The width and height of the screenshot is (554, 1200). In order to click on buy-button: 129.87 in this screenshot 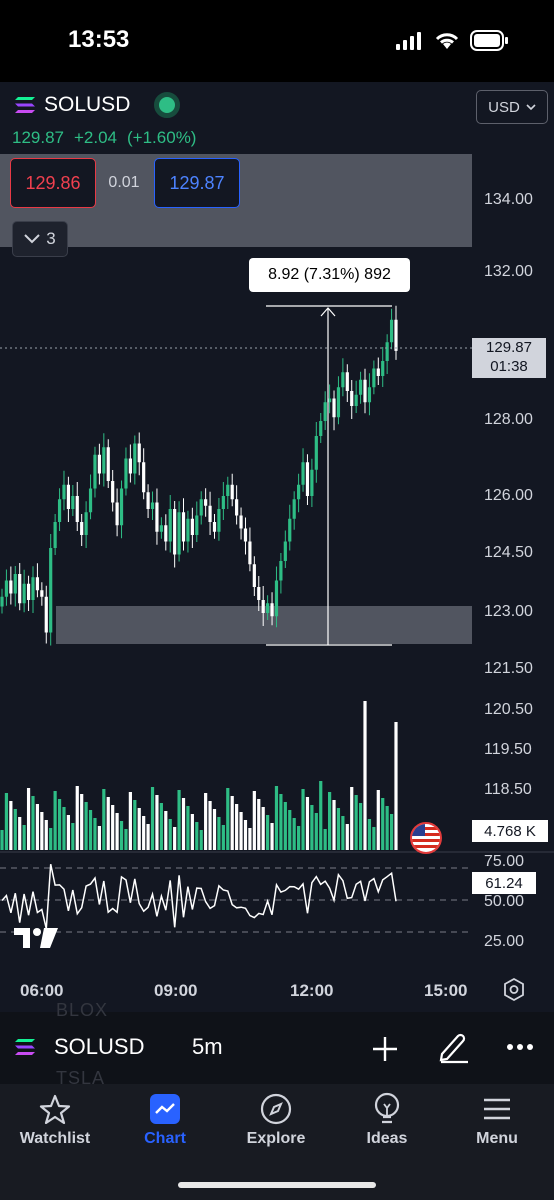, I will do `click(197, 183)`.